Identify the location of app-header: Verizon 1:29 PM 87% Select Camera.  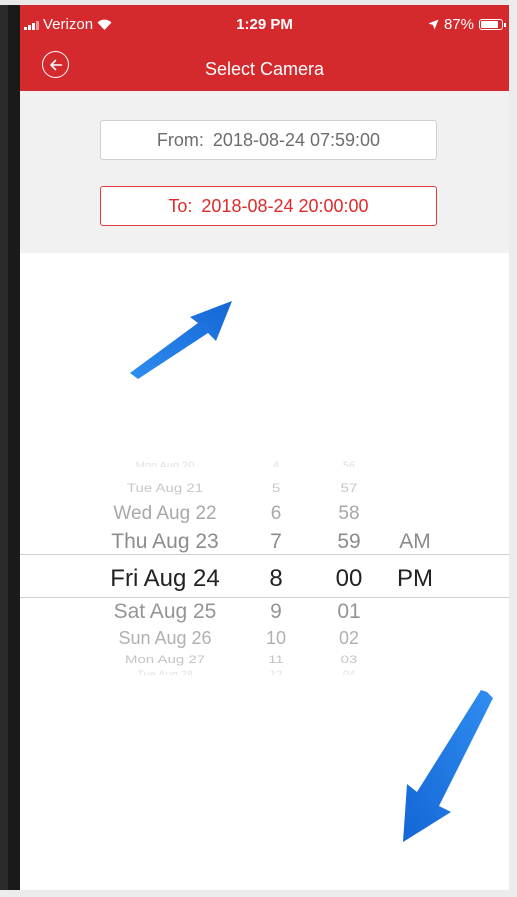
(264, 48).